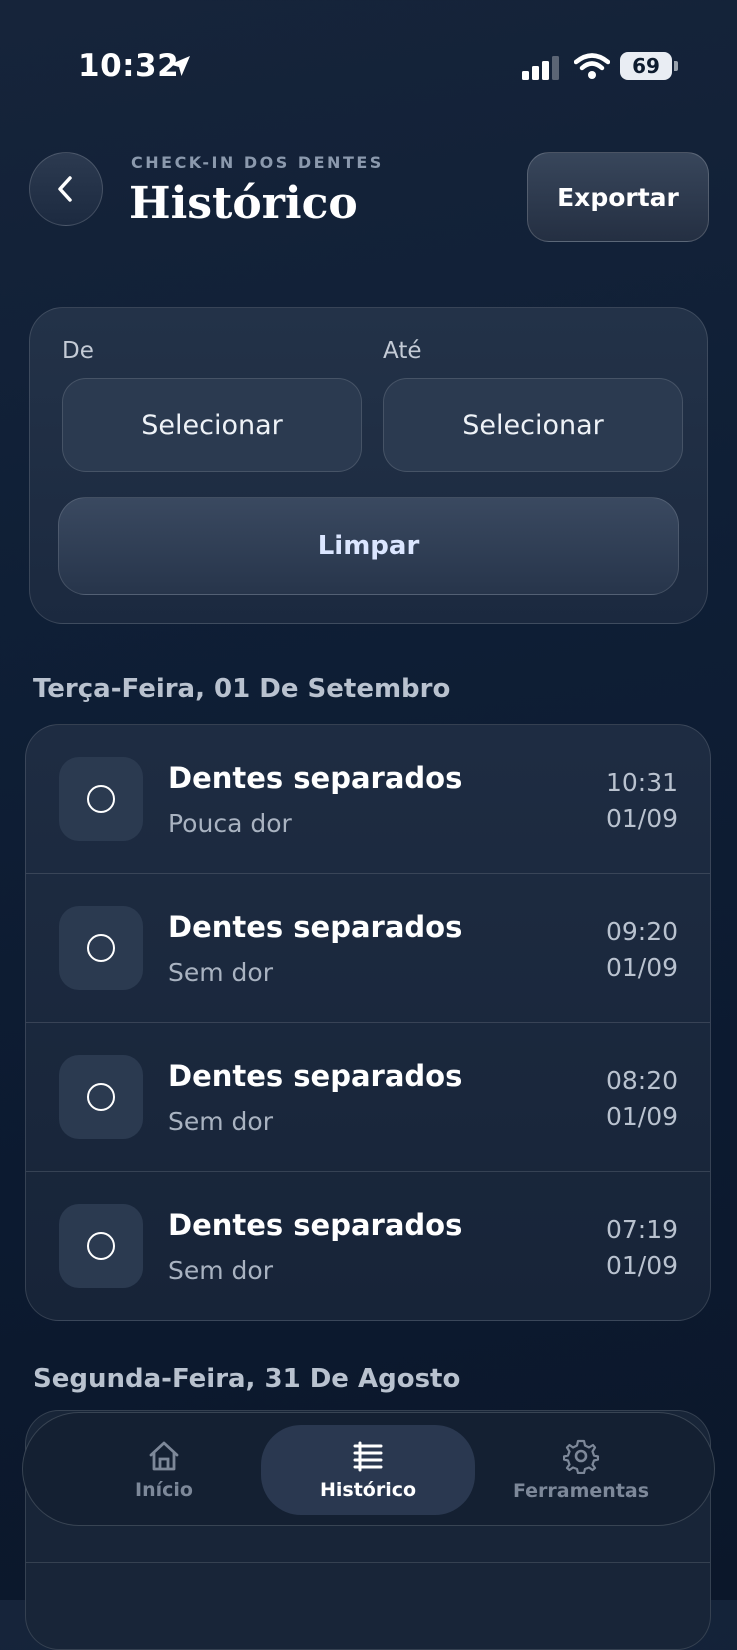  I want to click on entry-time: 07:19, so click(641, 1229).